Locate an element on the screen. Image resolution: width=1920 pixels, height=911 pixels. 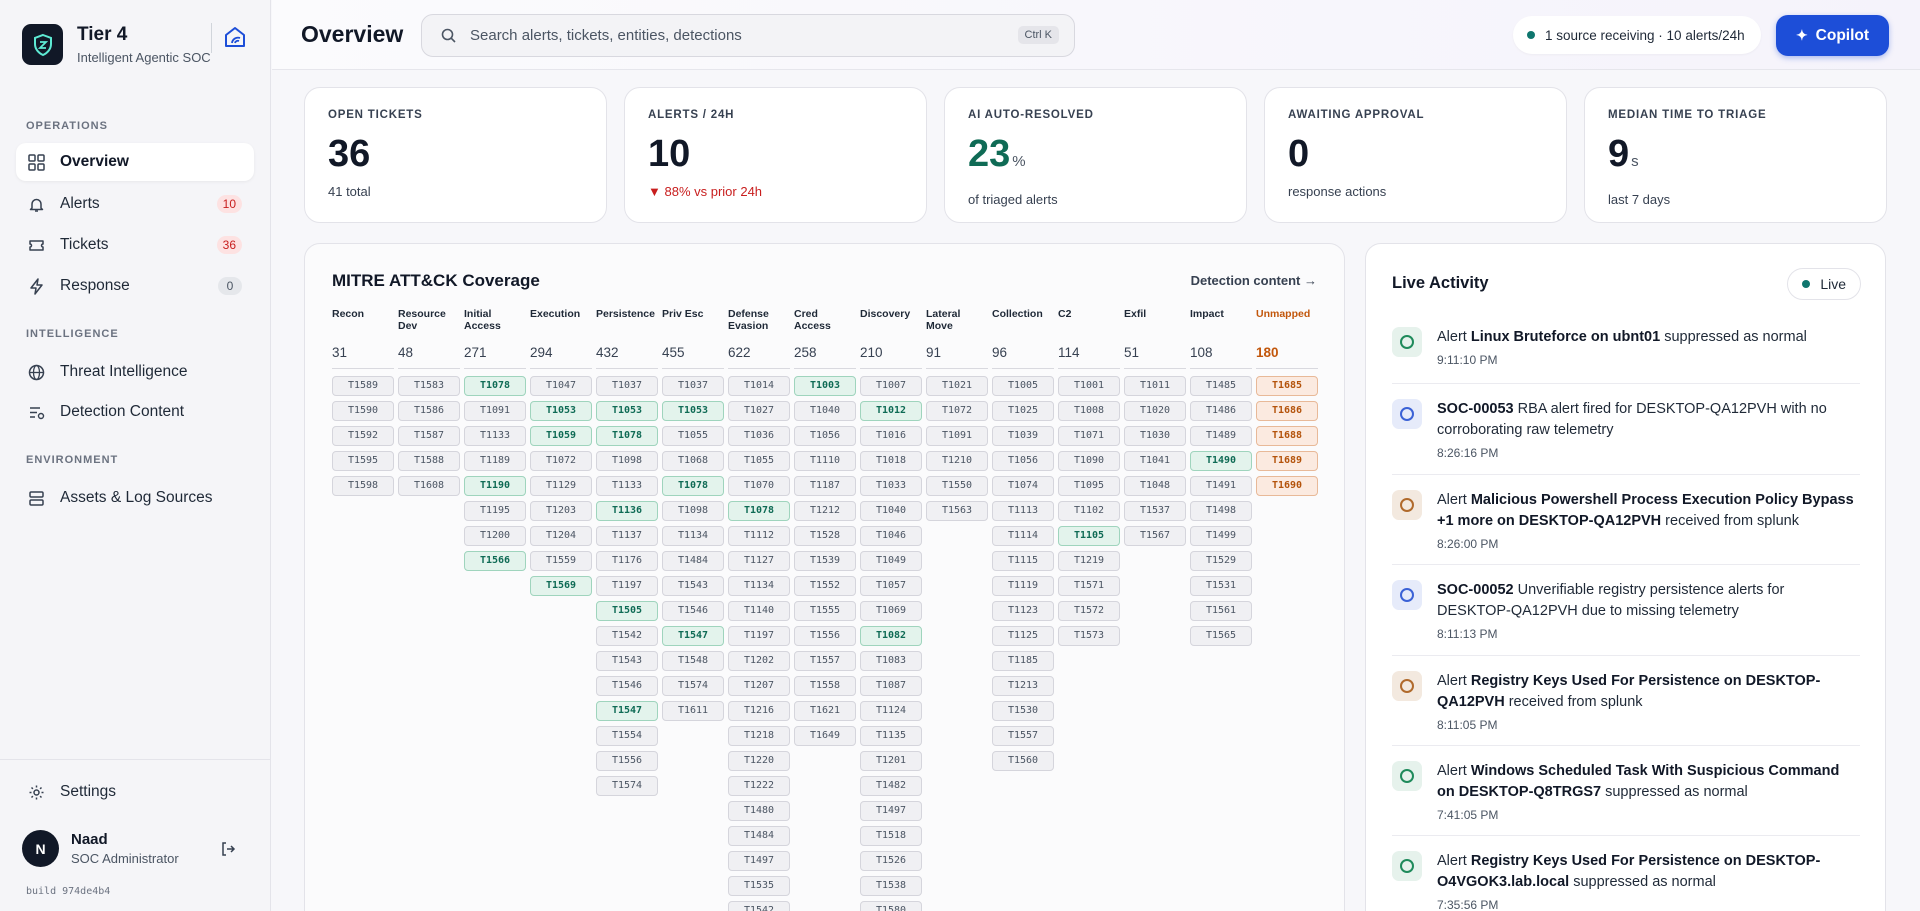
technique-chip: T1580 is located at coordinates (891, 906).